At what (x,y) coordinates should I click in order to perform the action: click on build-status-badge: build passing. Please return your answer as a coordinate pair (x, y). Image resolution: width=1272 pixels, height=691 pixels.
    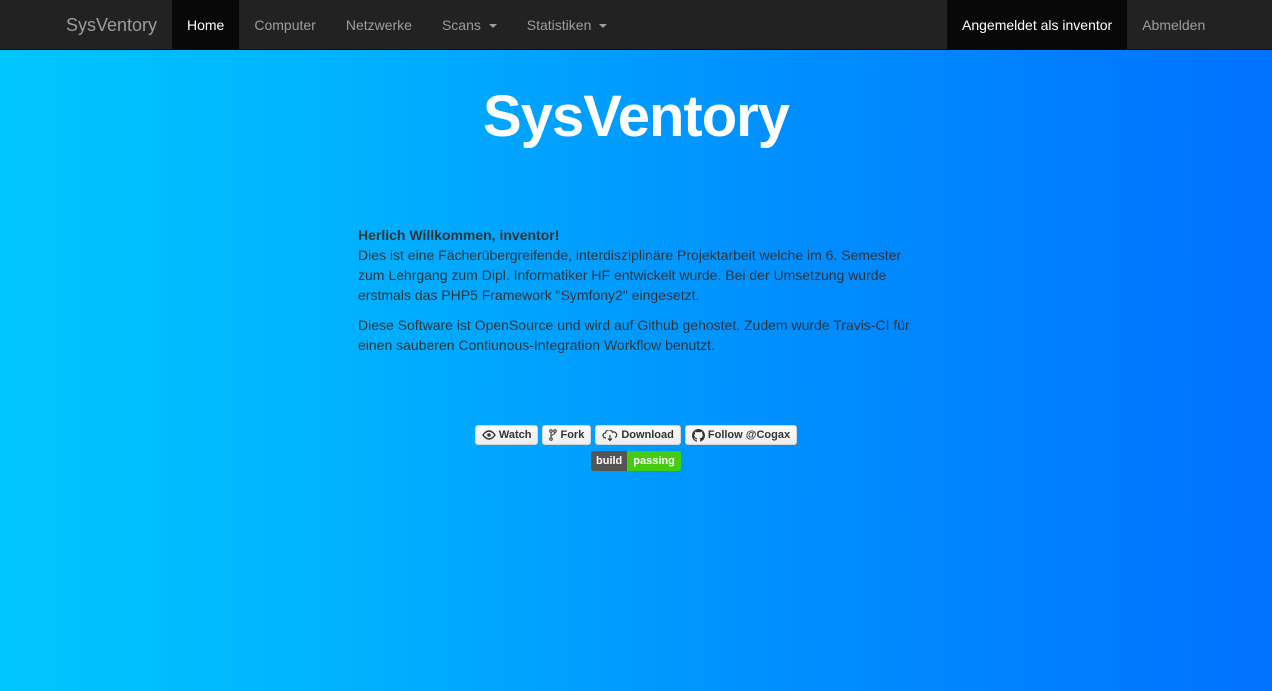
    Looking at the image, I should click on (636, 461).